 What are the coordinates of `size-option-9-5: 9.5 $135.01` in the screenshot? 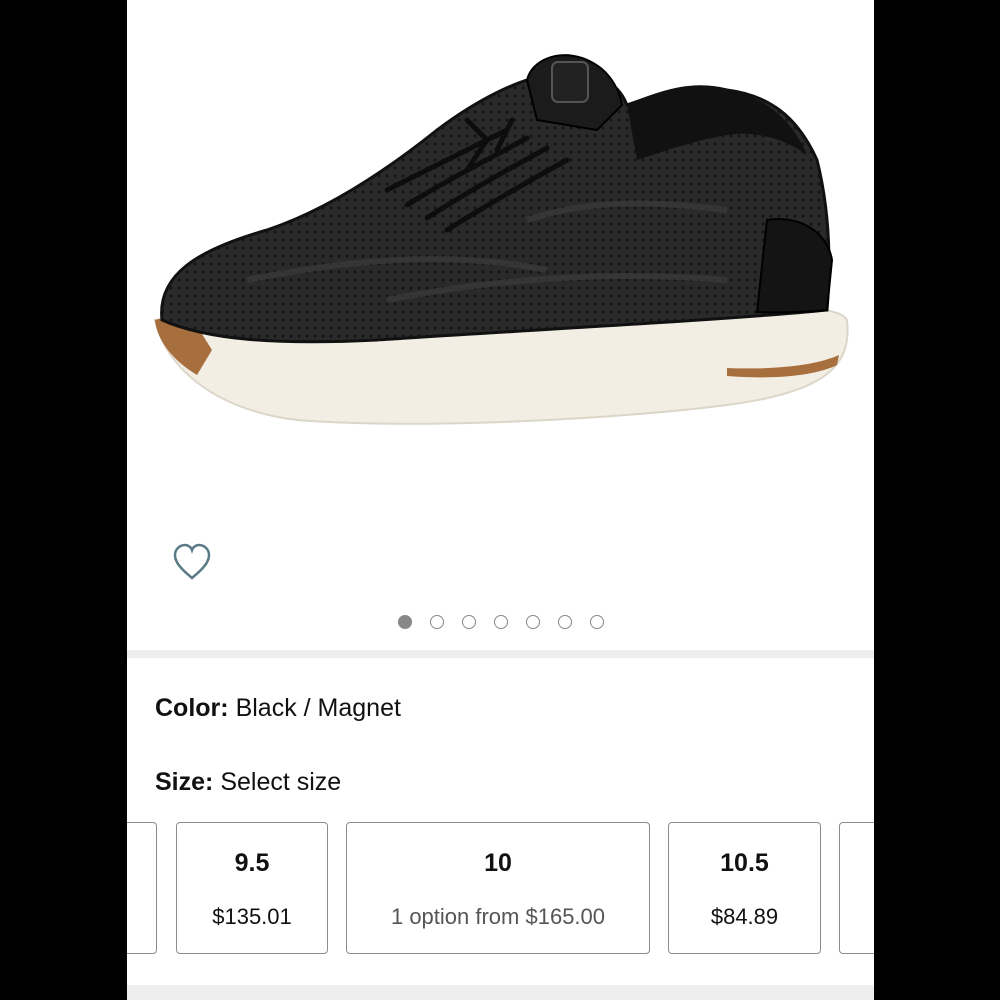 It's located at (252, 888).